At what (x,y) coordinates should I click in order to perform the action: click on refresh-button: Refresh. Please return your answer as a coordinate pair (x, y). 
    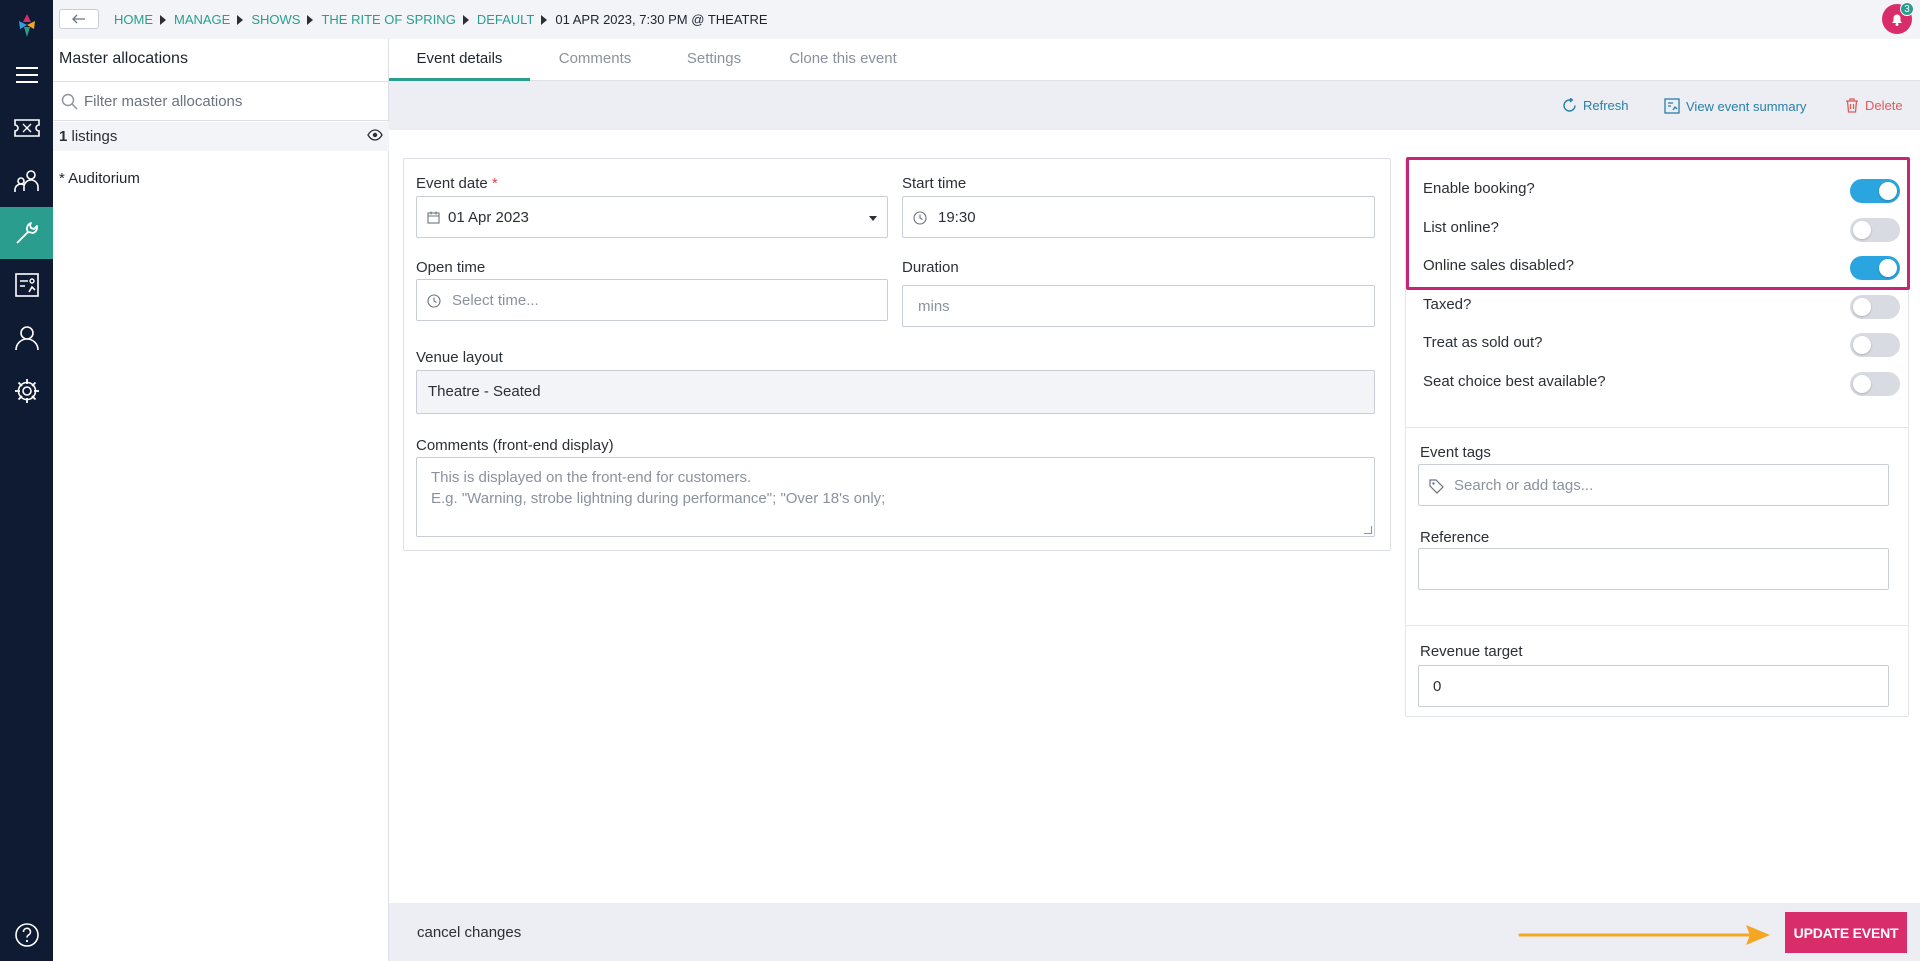
    Looking at the image, I should click on (1595, 105).